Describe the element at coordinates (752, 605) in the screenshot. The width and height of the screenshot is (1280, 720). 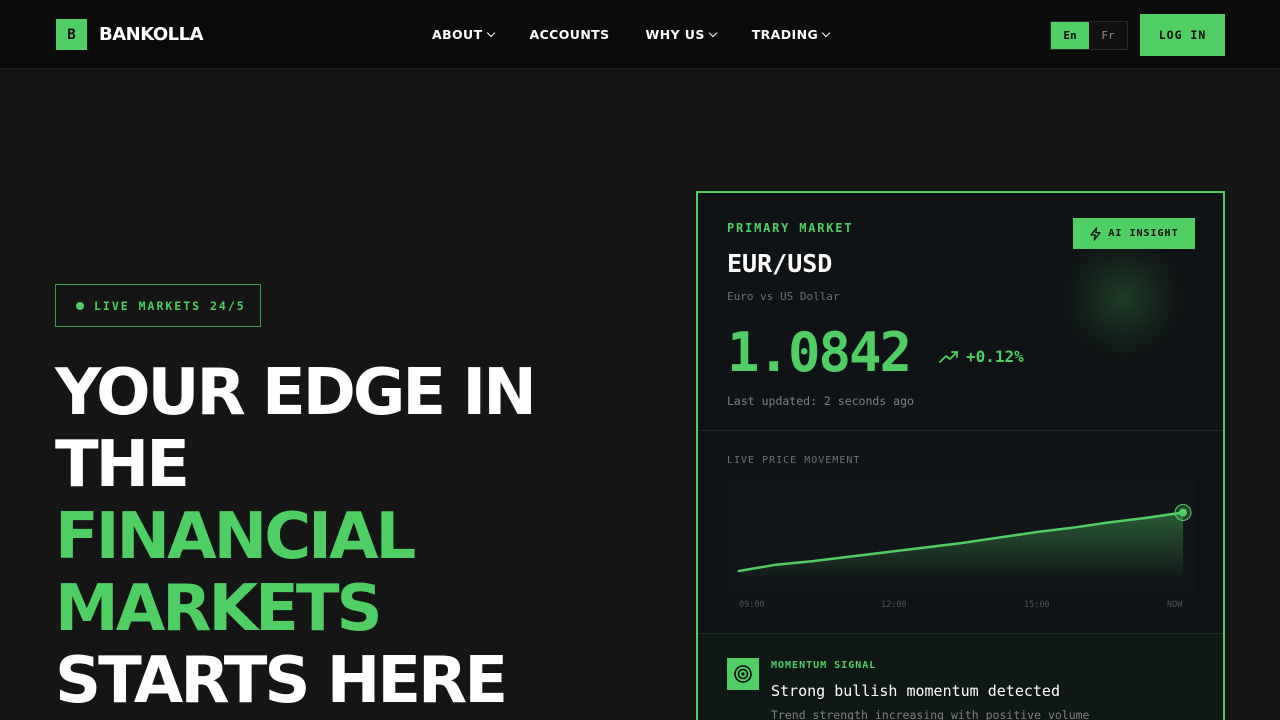
I see `chart-x-tick-label: 09:00` at that location.